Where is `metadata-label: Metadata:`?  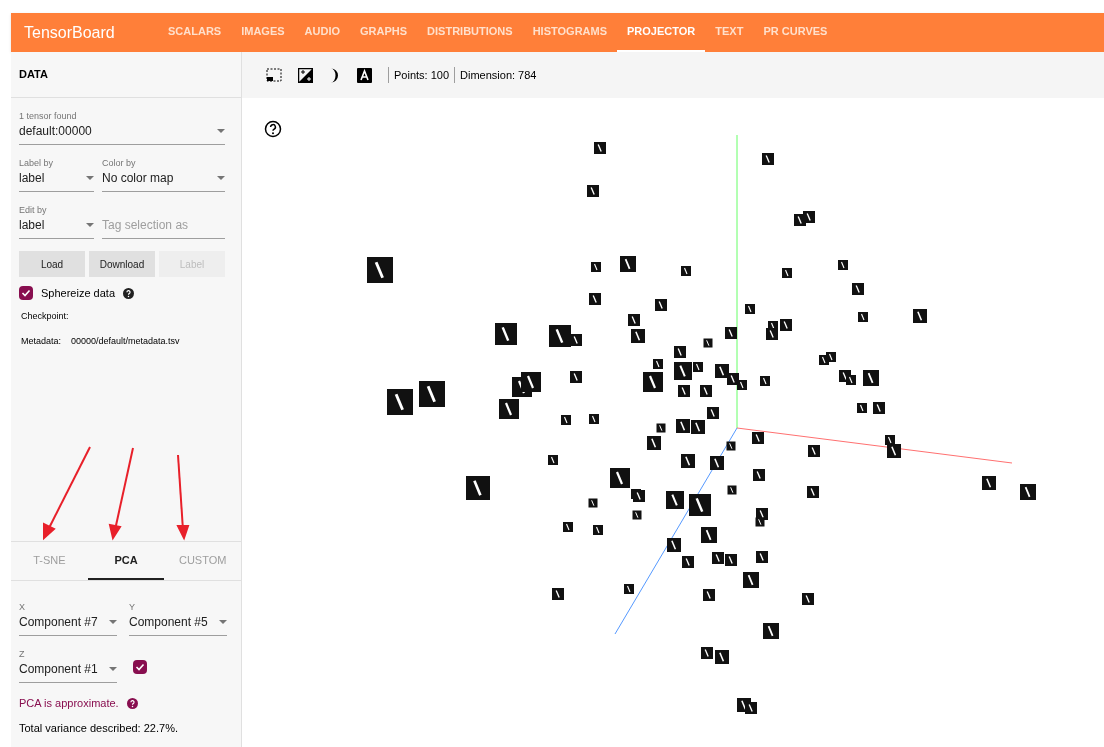 metadata-label: Metadata: is located at coordinates (41, 341).